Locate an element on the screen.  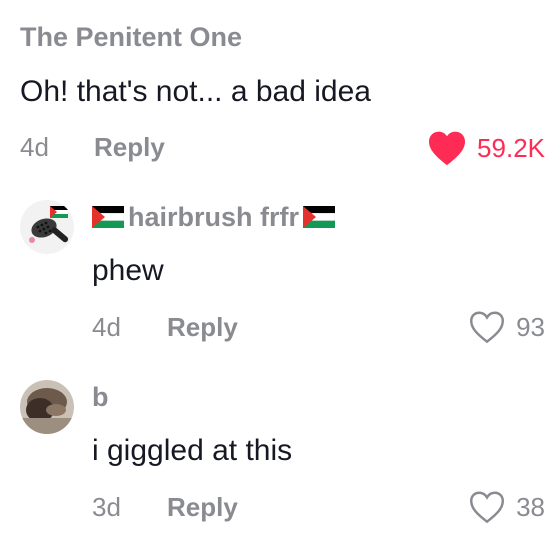
heart-filled-icon is located at coordinates (447, 148).